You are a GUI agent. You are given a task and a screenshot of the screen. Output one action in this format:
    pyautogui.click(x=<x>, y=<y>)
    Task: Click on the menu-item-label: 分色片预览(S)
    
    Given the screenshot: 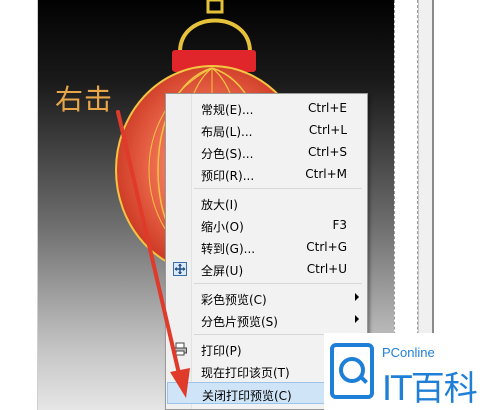 What is the action you would take?
    pyautogui.click(x=239, y=322)
    